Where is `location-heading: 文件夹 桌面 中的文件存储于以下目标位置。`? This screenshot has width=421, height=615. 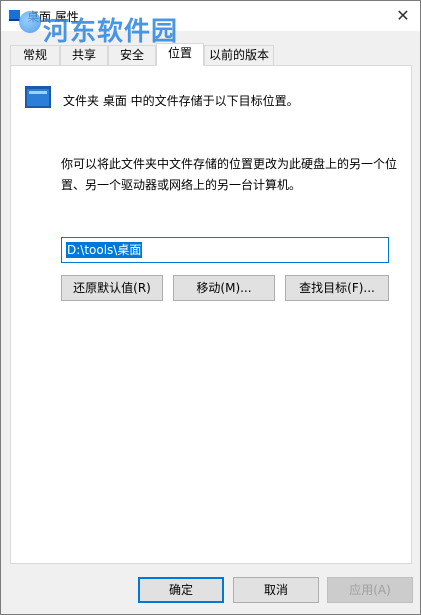
location-heading: 文件夹 桌面 中的文件存储于以下目标位置。 is located at coordinates (181, 101).